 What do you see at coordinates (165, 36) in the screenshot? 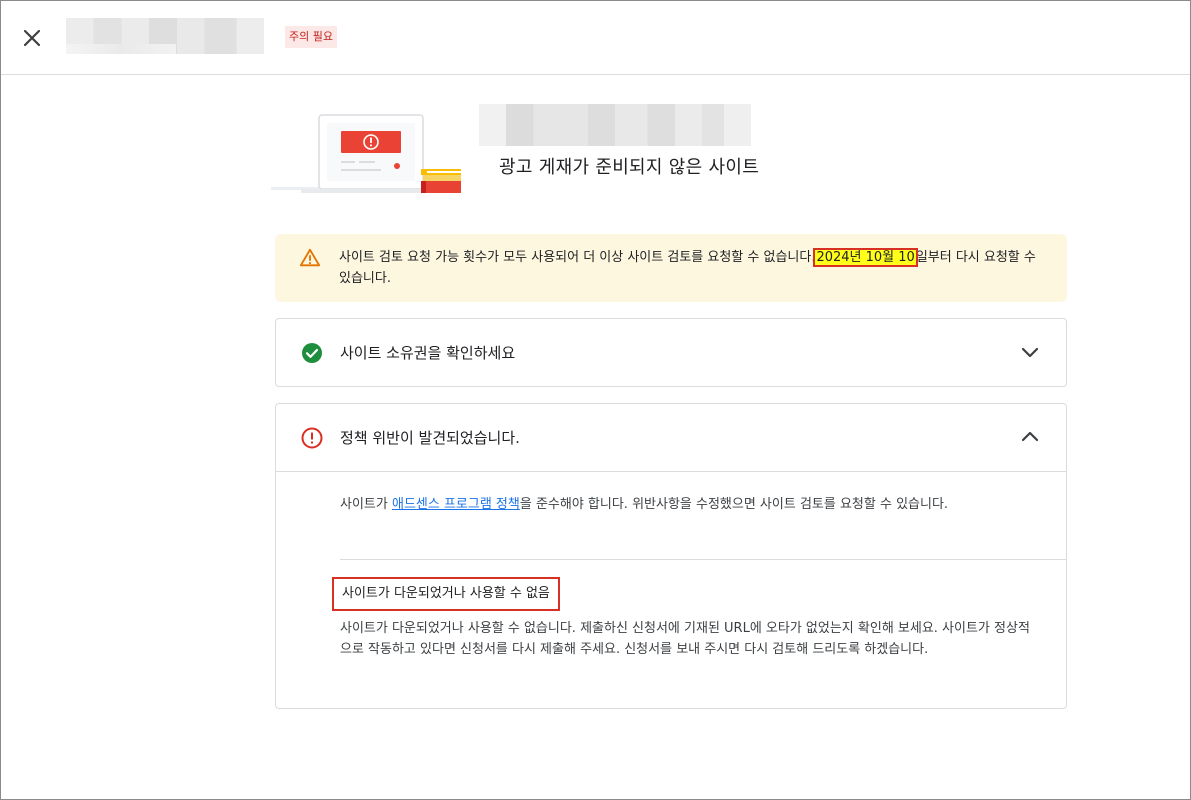
I see `site-name-redacted` at bounding box center [165, 36].